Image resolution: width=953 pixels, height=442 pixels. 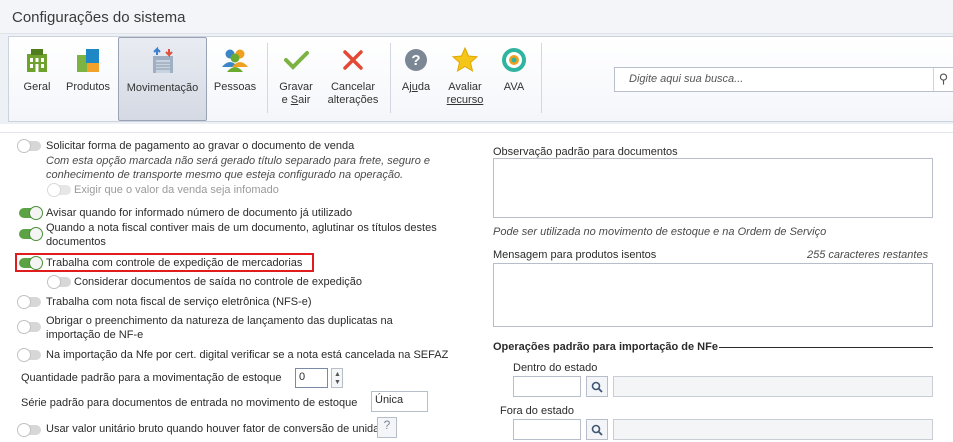 I want to click on close-icon, so click(x=353, y=60).